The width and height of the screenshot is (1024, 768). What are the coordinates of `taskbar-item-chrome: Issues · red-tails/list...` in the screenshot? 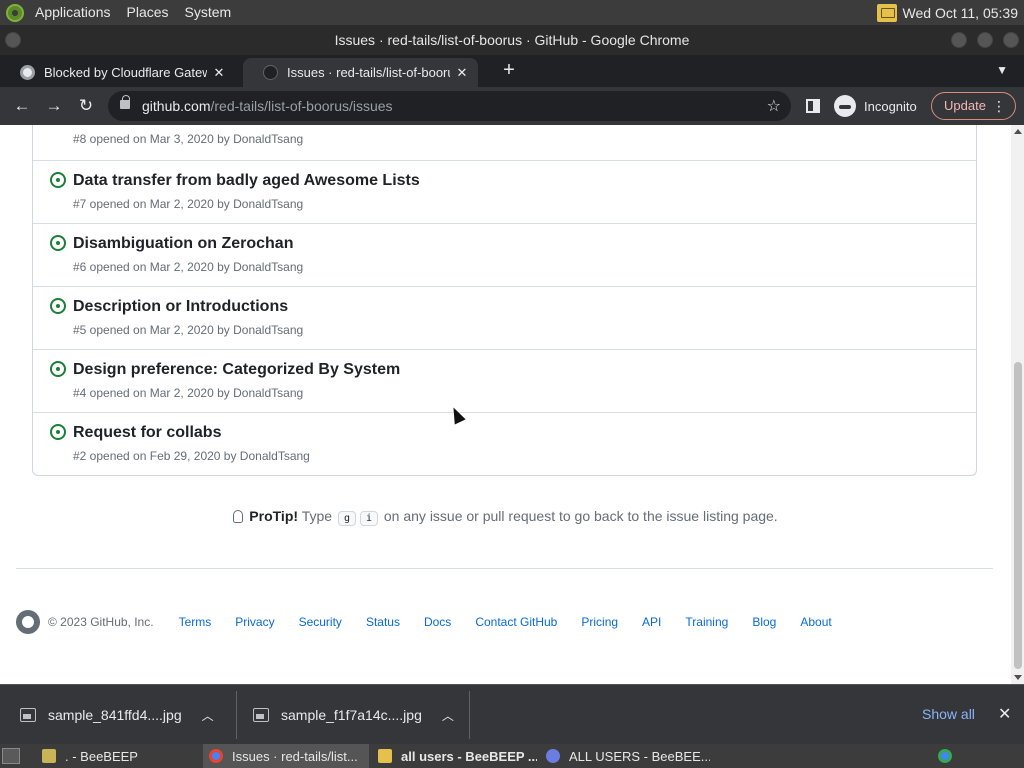 It's located at (286, 756).